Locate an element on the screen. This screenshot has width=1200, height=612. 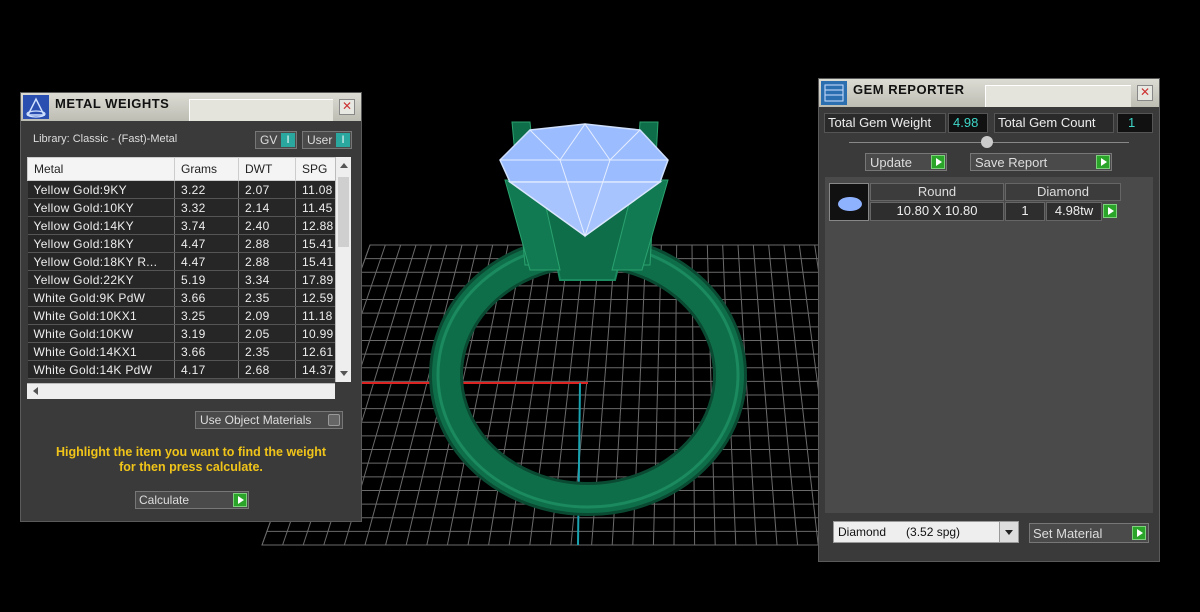
dwt-cell: 2.09 is located at coordinates (267, 315).